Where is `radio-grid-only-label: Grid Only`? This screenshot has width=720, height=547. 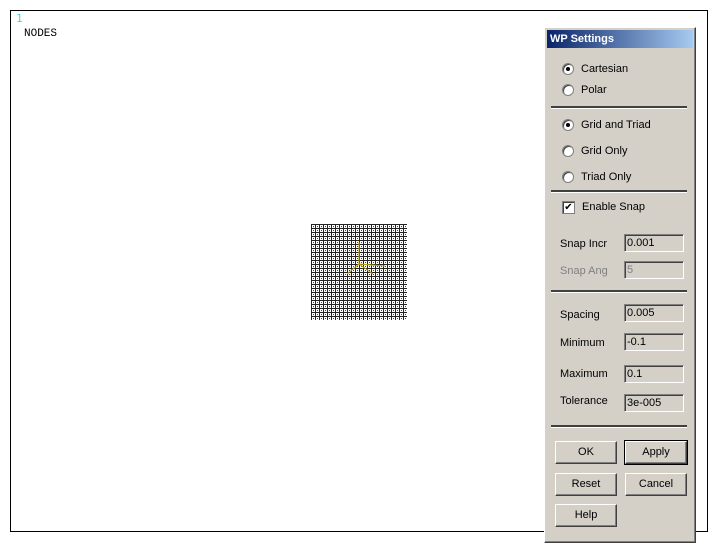 radio-grid-only-label: Grid Only is located at coordinates (604, 151).